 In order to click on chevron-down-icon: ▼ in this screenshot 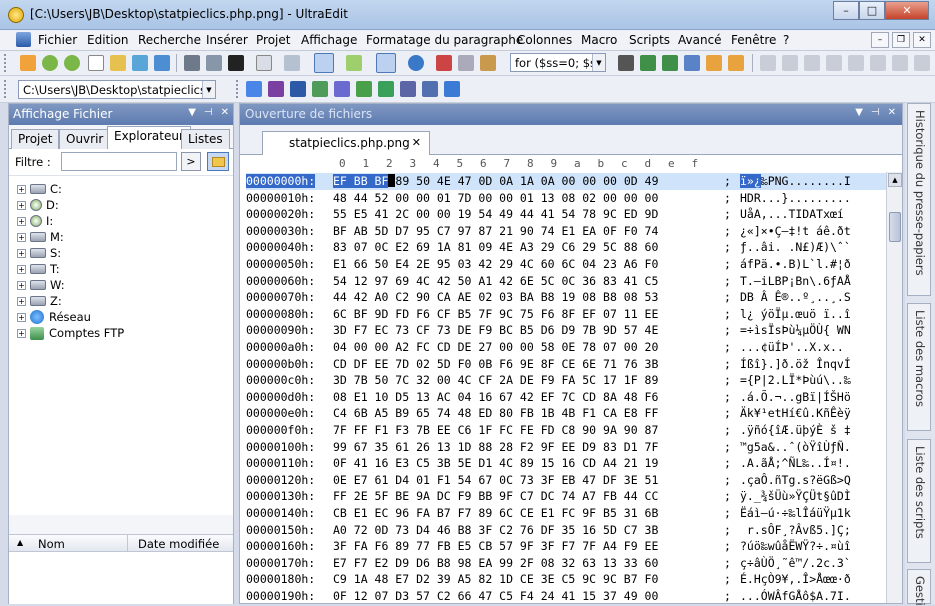, I will do `click(598, 62)`.